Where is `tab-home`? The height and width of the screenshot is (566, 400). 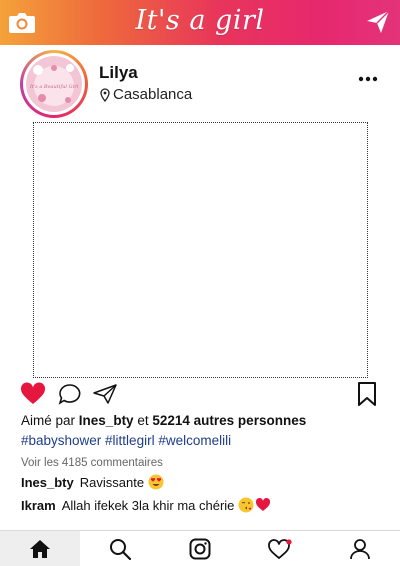 tab-home is located at coordinates (40, 548).